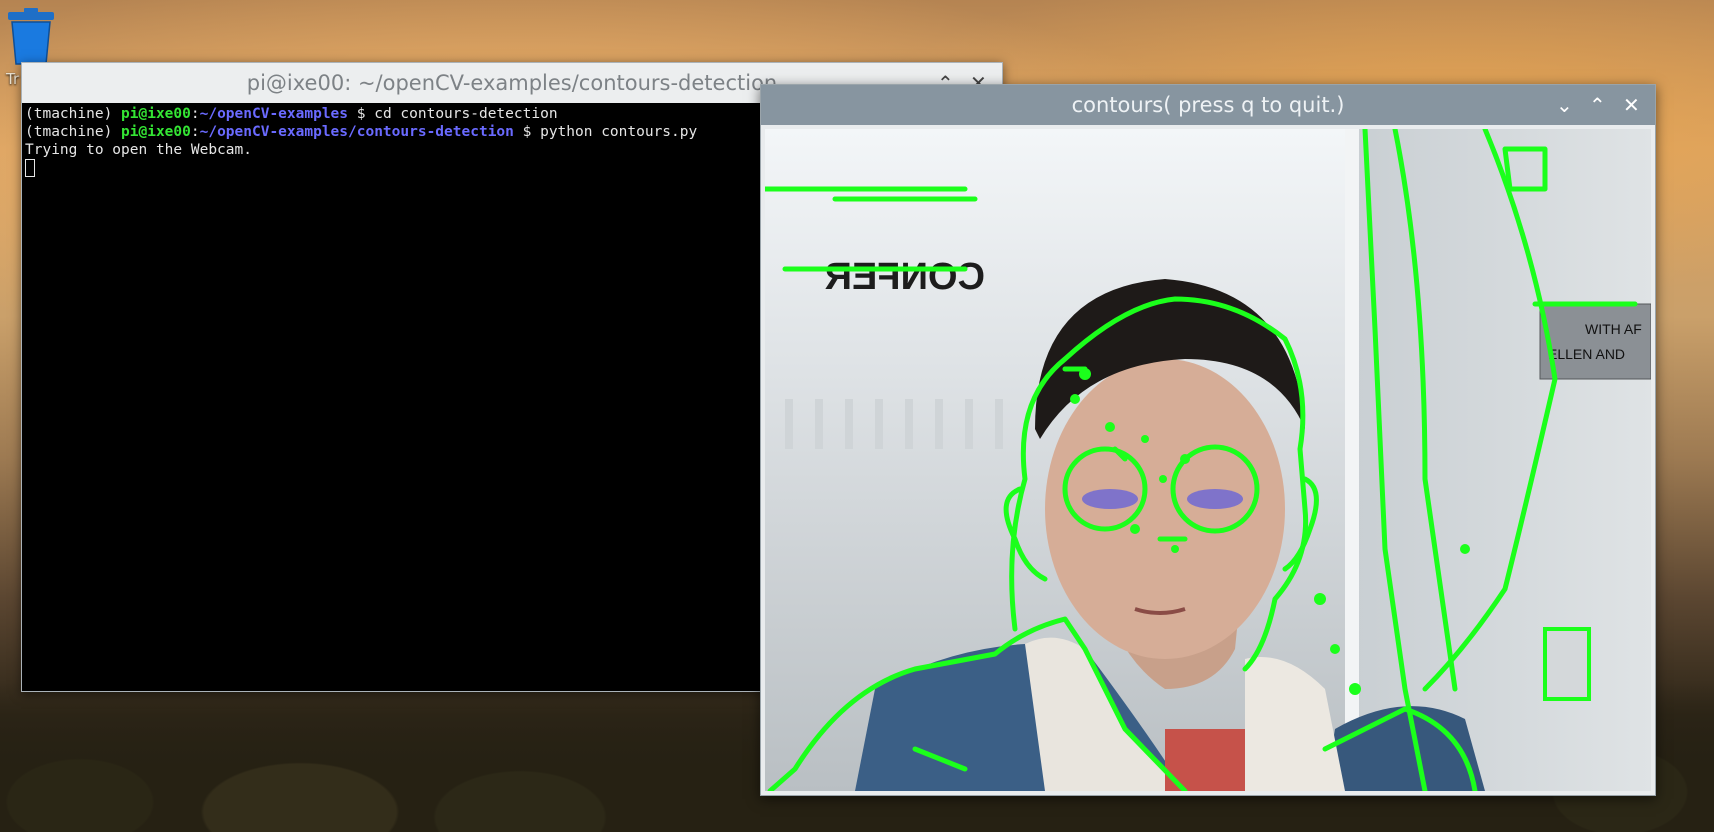  Describe the element at coordinates (905, 277) in the screenshot. I see `poster-text: CONFER` at that location.